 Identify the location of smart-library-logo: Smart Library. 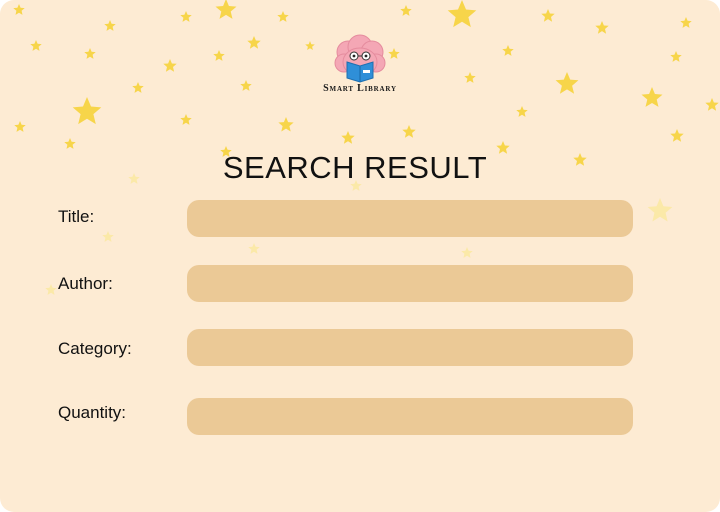
(360, 66).